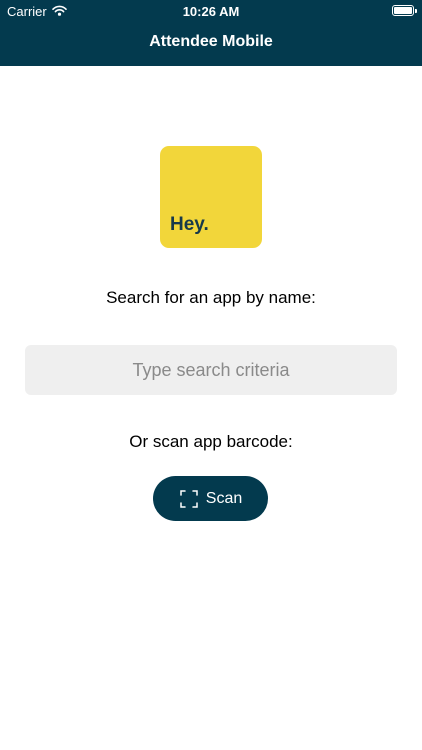 The width and height of the screenshot is (422, 750). I want to click on scan-frame-icon, so click(189, 499).